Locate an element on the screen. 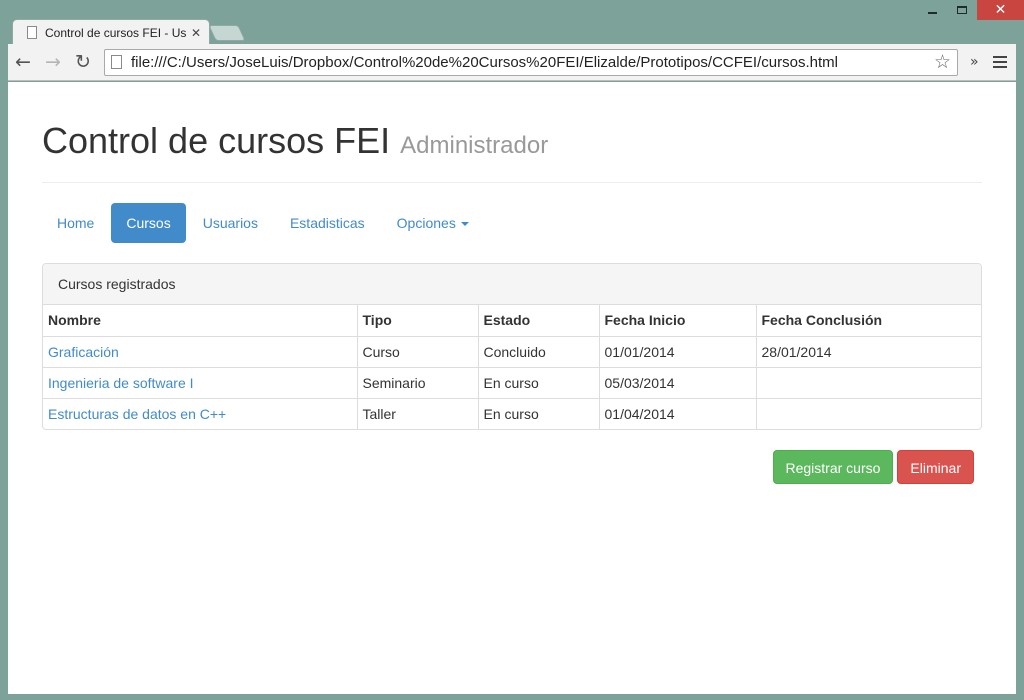  nav-opciones-label: Opciones is located at coordinates (426, 223).